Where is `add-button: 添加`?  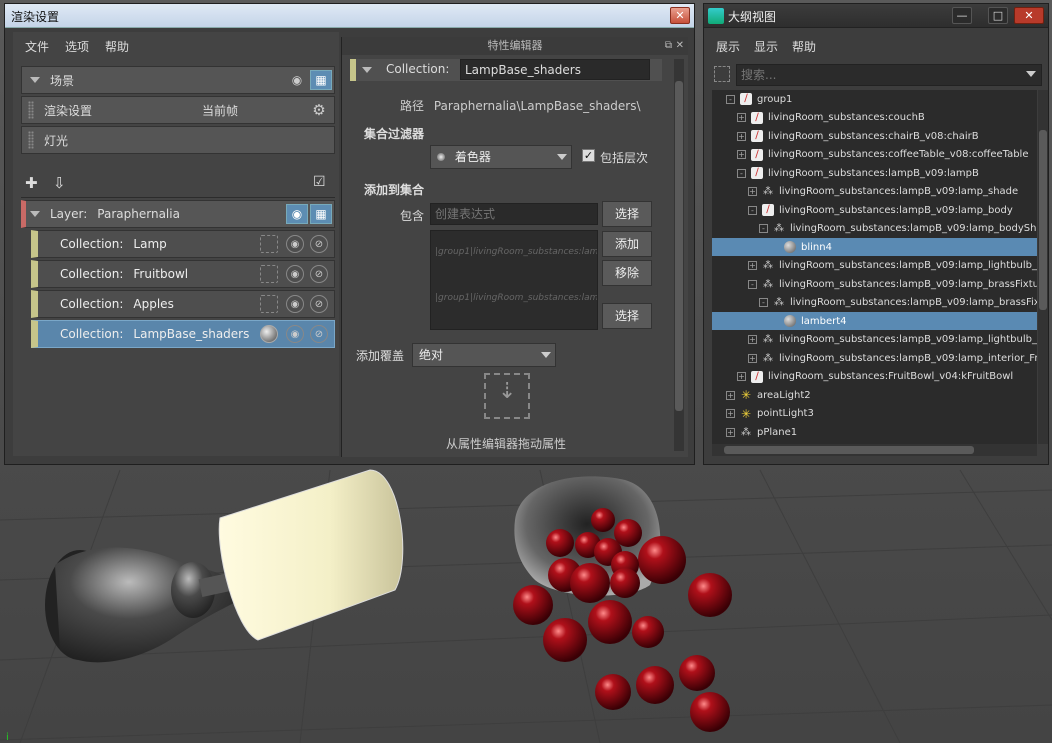
add-button: 添加 is located at coordinates (627, 244).